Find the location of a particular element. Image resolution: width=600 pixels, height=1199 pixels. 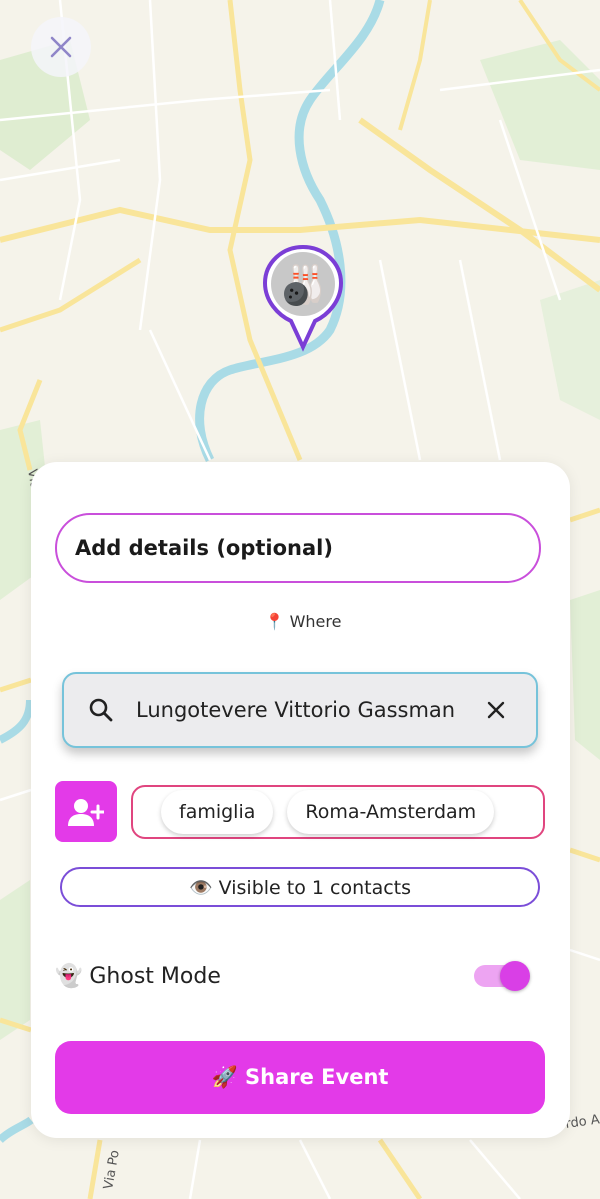

location-search-box is located at coordinates (300, 710).